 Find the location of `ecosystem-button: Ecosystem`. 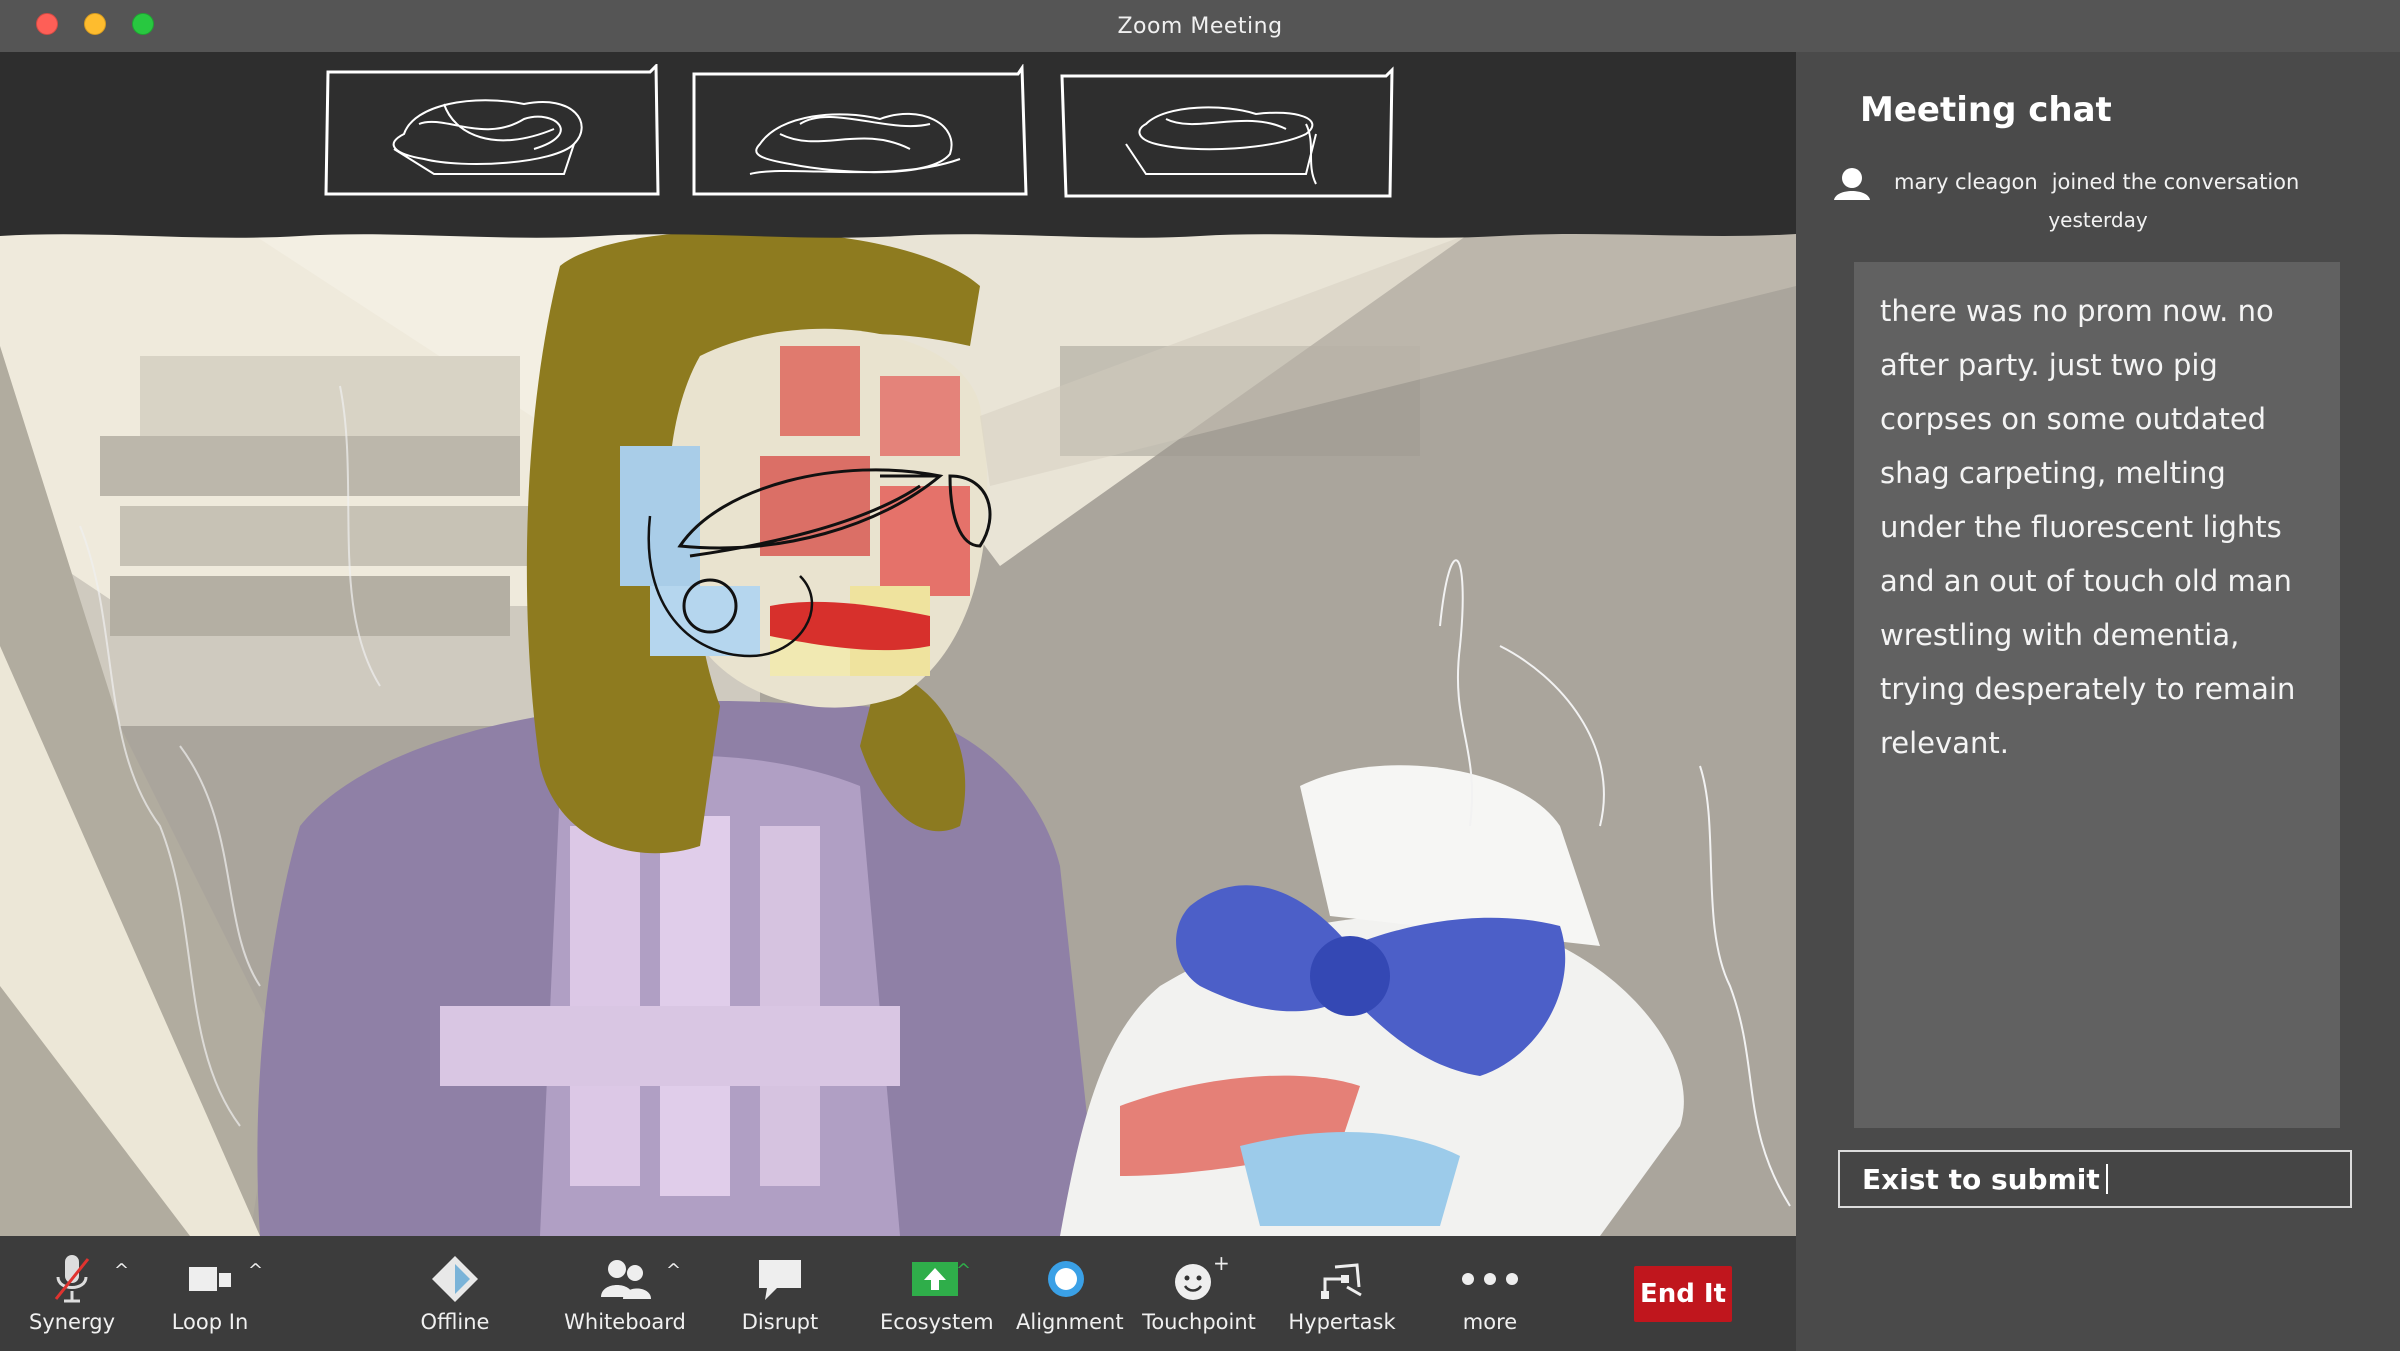

ecosystem-button: Ecosystem is located at coordinates (937, 1291).